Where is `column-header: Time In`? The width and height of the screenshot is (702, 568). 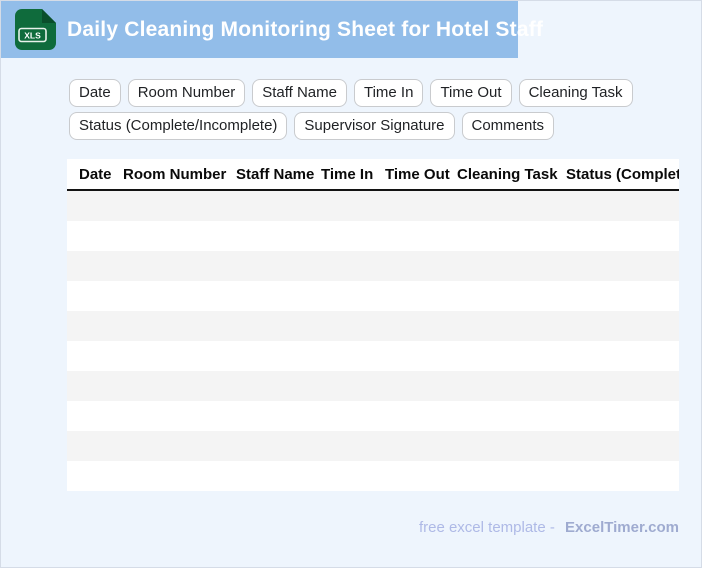 column-header: Time In is located at coordinates (347, 174).